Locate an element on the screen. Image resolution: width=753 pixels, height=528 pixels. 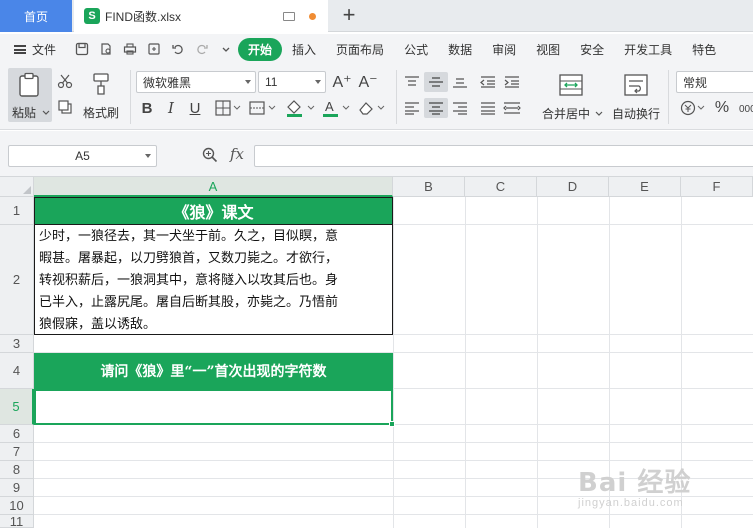
menu-item-page-layout: 页面布局 is located at coordinates (360, 49).